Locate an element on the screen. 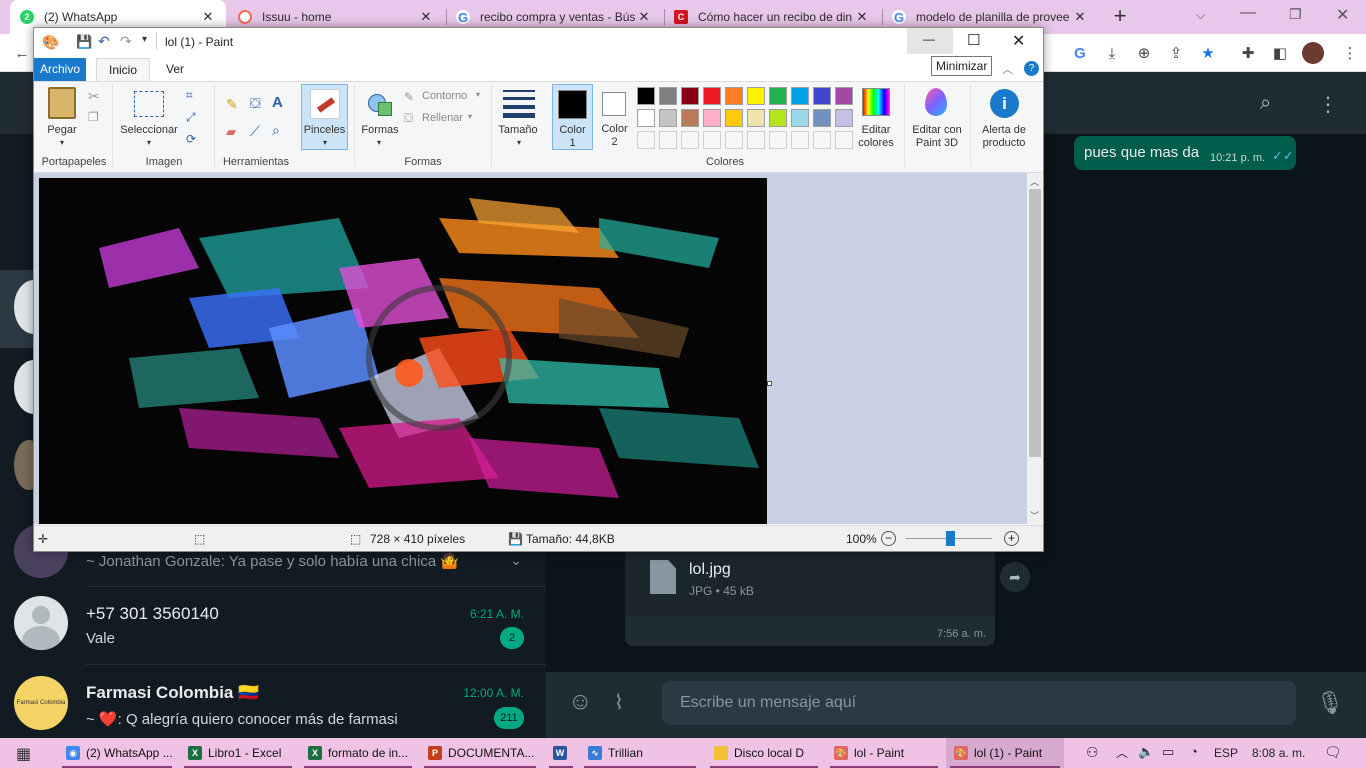 Image resolution: width=1366 pixels, height=768 pixels. vertical-scrollbar: ︿ ﹀ is located at coordinates (1035, 348).